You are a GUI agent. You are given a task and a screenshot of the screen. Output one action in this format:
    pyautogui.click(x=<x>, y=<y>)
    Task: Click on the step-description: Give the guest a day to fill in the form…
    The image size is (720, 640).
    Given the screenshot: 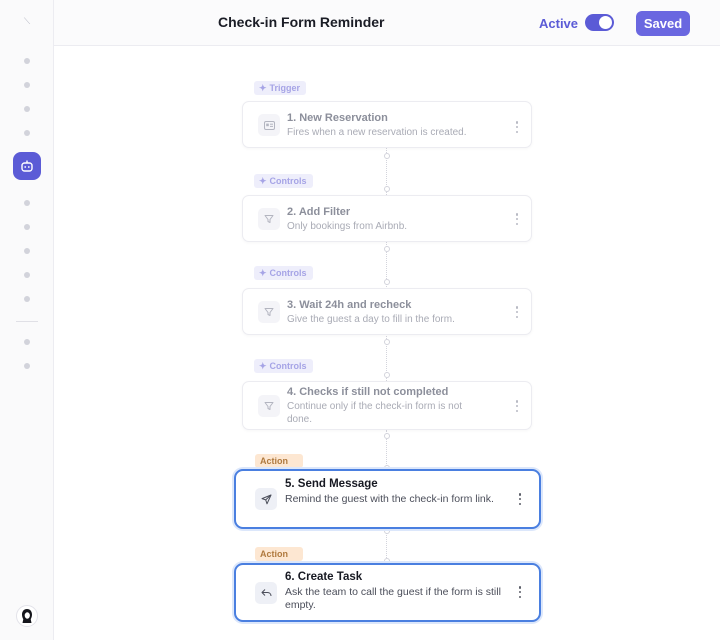 What is the action you would take?
    pyautogui.click(x=371, y=319)
    